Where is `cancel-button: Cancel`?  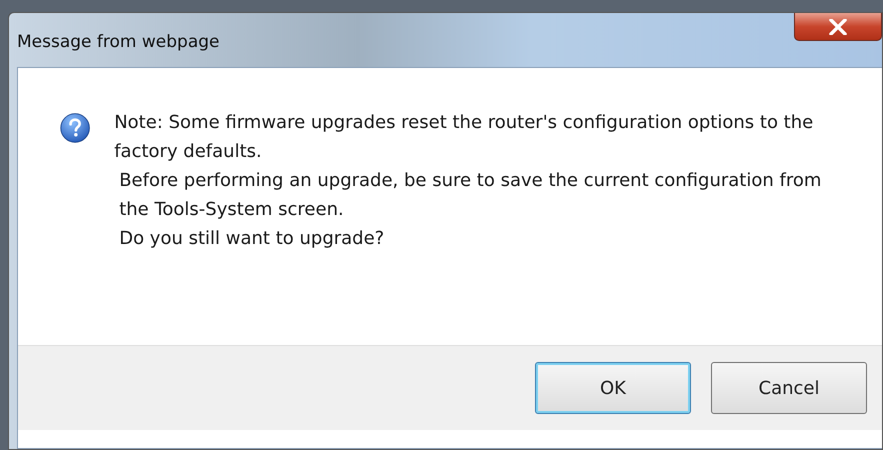 cancel-button: Cancel is located at coordinates (789, 388).